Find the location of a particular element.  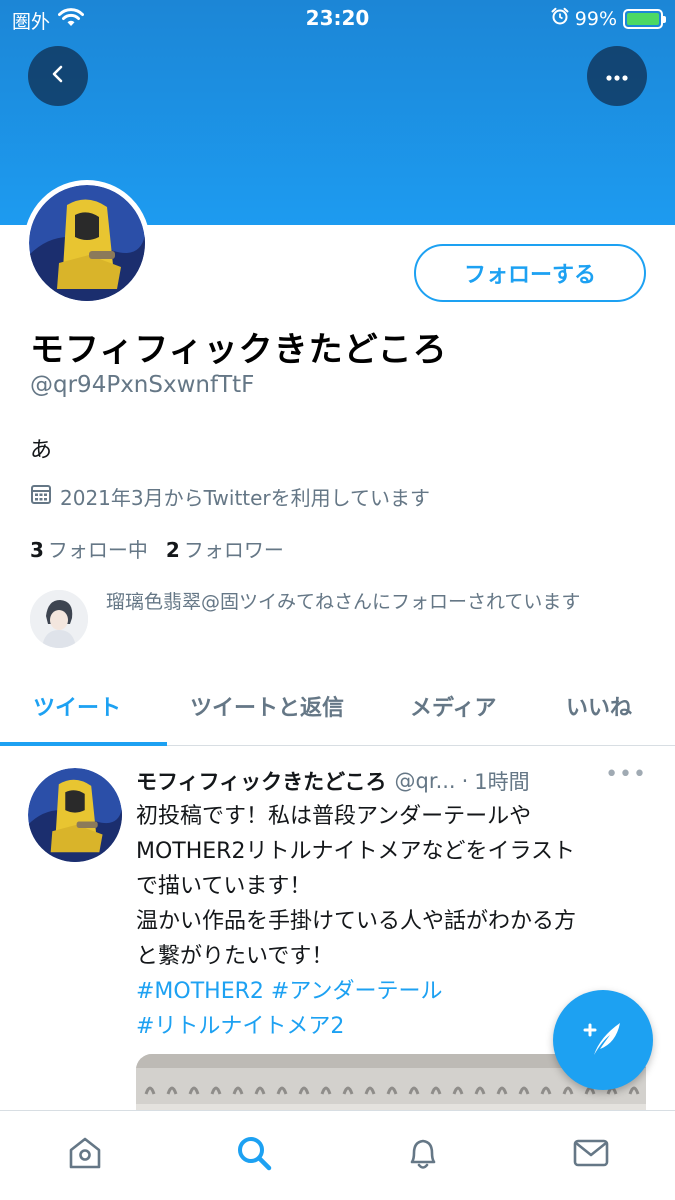

follow-button: フォローする is located at coordinates (530, 273).